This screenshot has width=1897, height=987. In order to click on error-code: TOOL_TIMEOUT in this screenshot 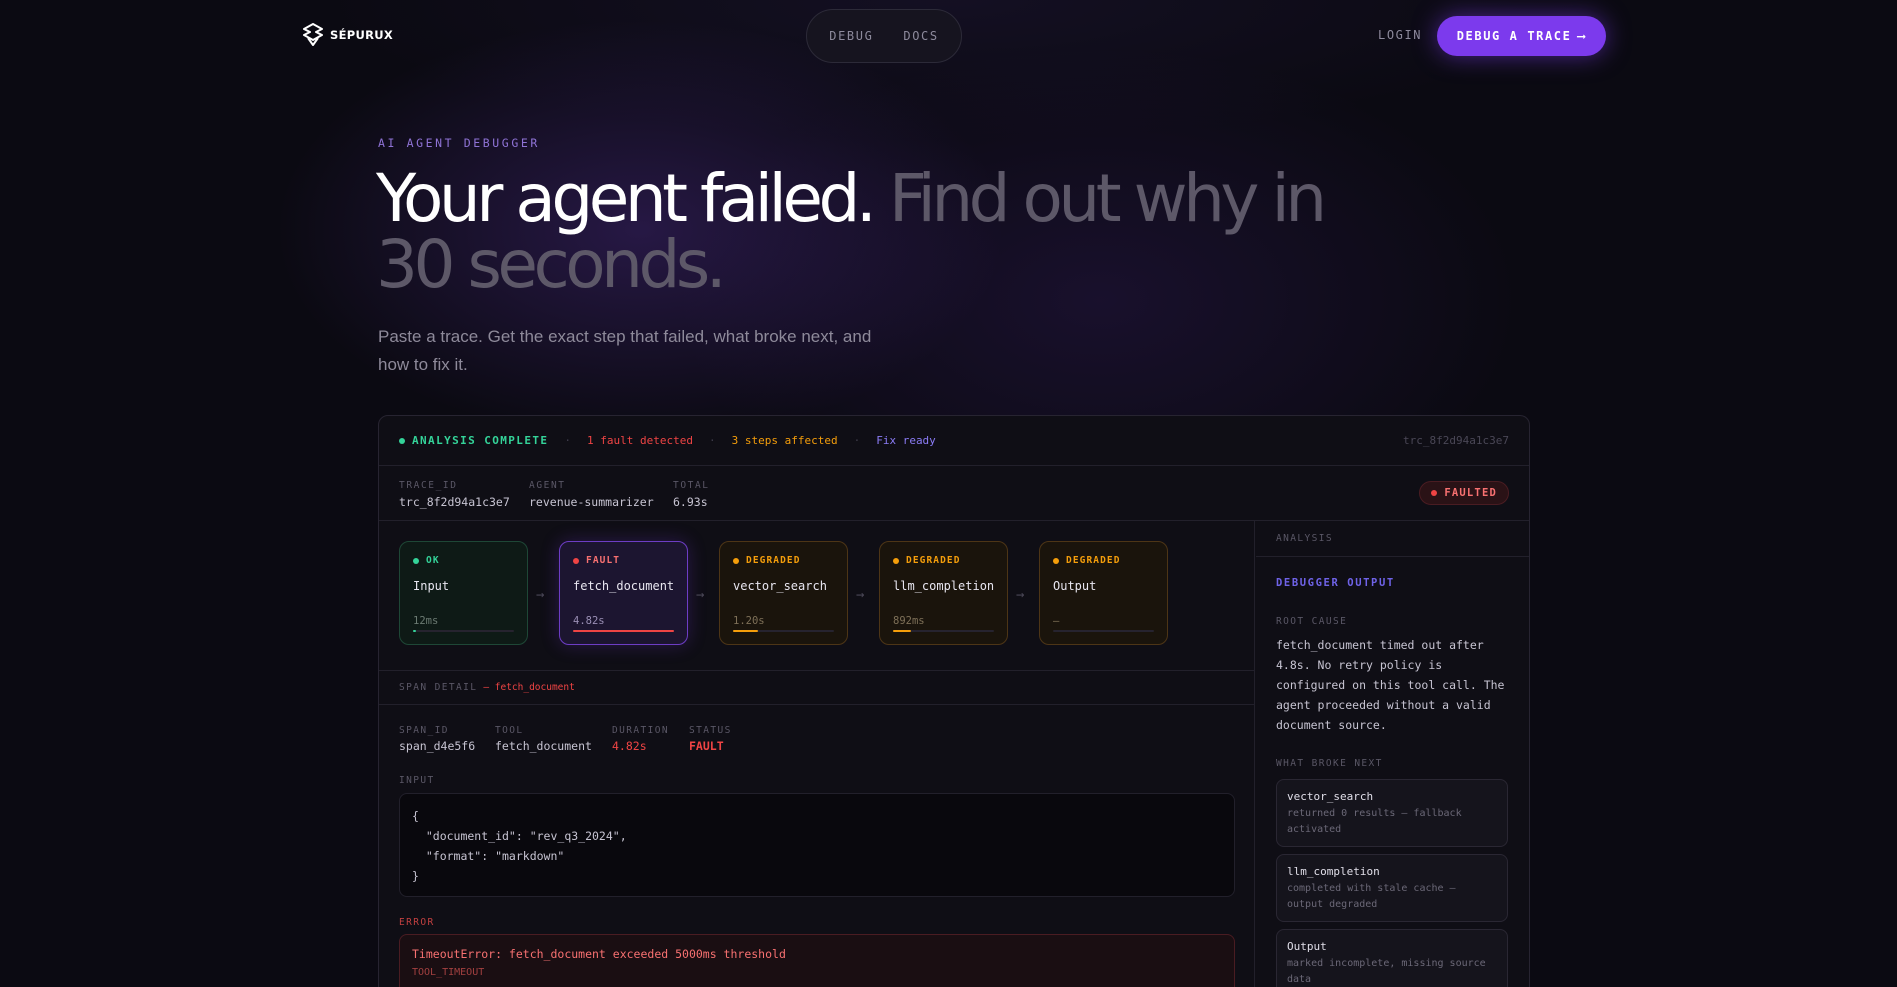, I will do `click(448, 972)`.